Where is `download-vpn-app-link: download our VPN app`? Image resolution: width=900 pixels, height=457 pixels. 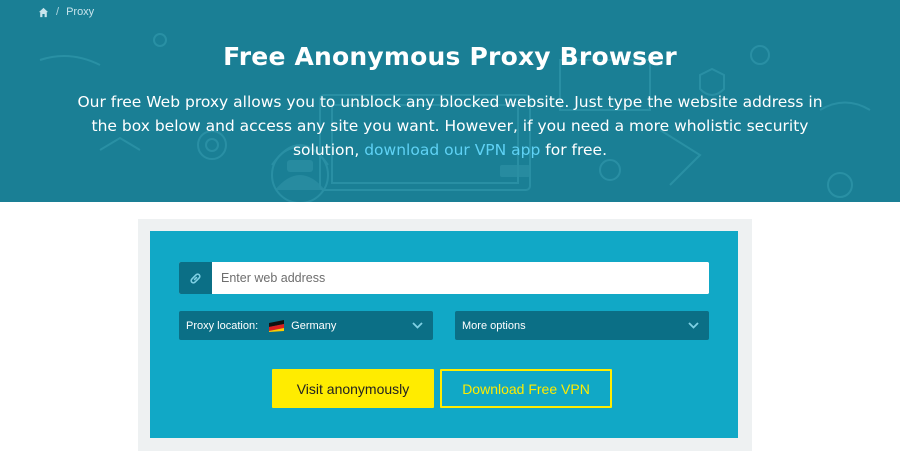
download-vpn-app-link: download our VPN app is located at coordinates (452, 150).